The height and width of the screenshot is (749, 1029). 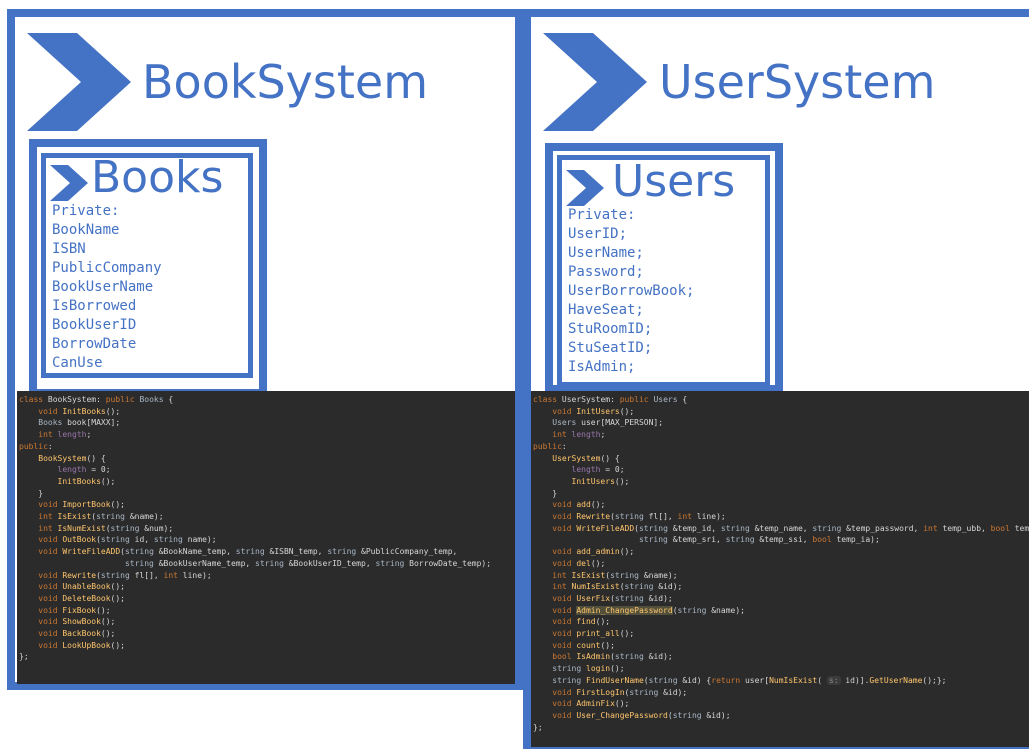 I want to click on user_system-field: UserID;, so click(x=598, y=234).